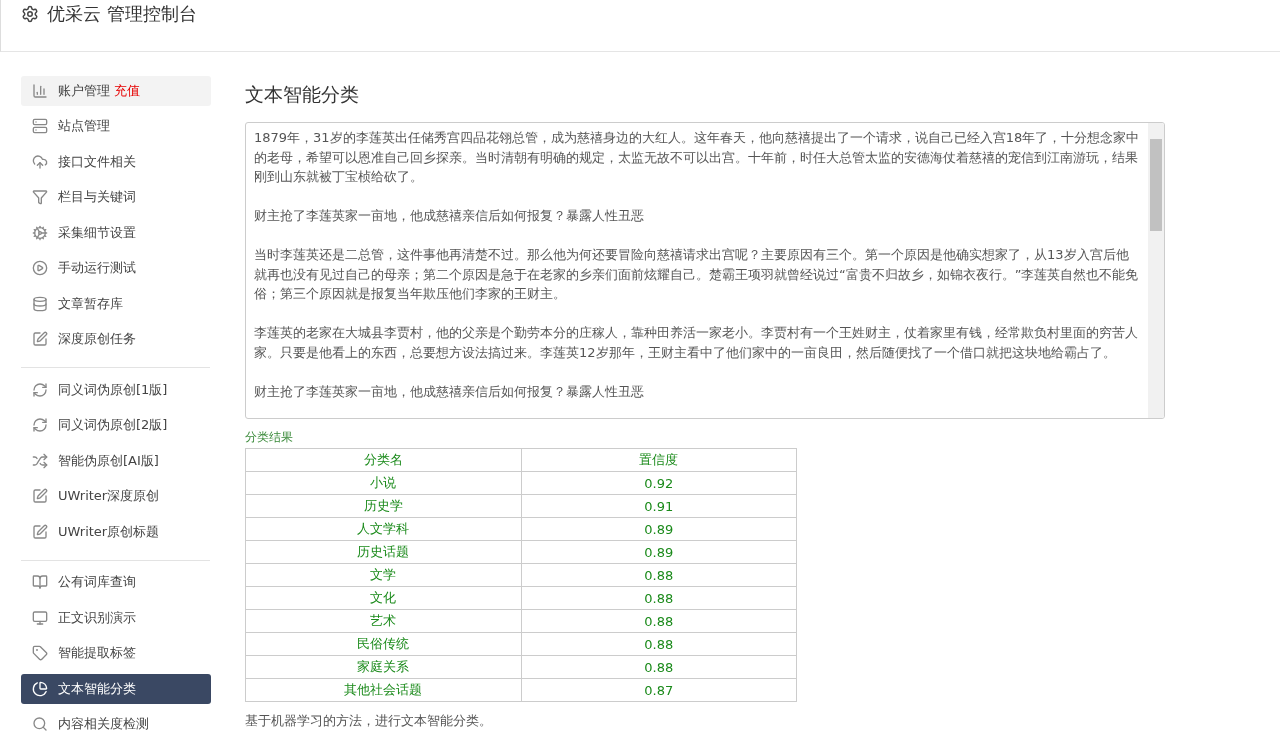 The width and height of the screenshot is (1280, 745). What do you see at coordinates (383, 621) in the screenshot?
I see `table-cell: 艺术` at bounding box center [383, 621].